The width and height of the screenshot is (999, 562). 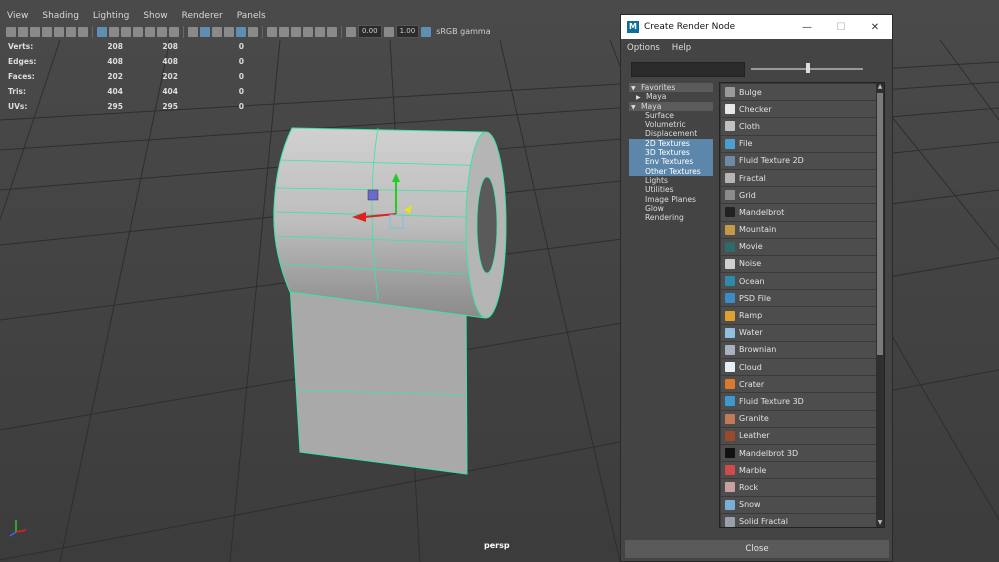 What do you see at coordinates (757, 549) in the screenshot?
I see `close-button: Close` at bounding box center [757, 549].